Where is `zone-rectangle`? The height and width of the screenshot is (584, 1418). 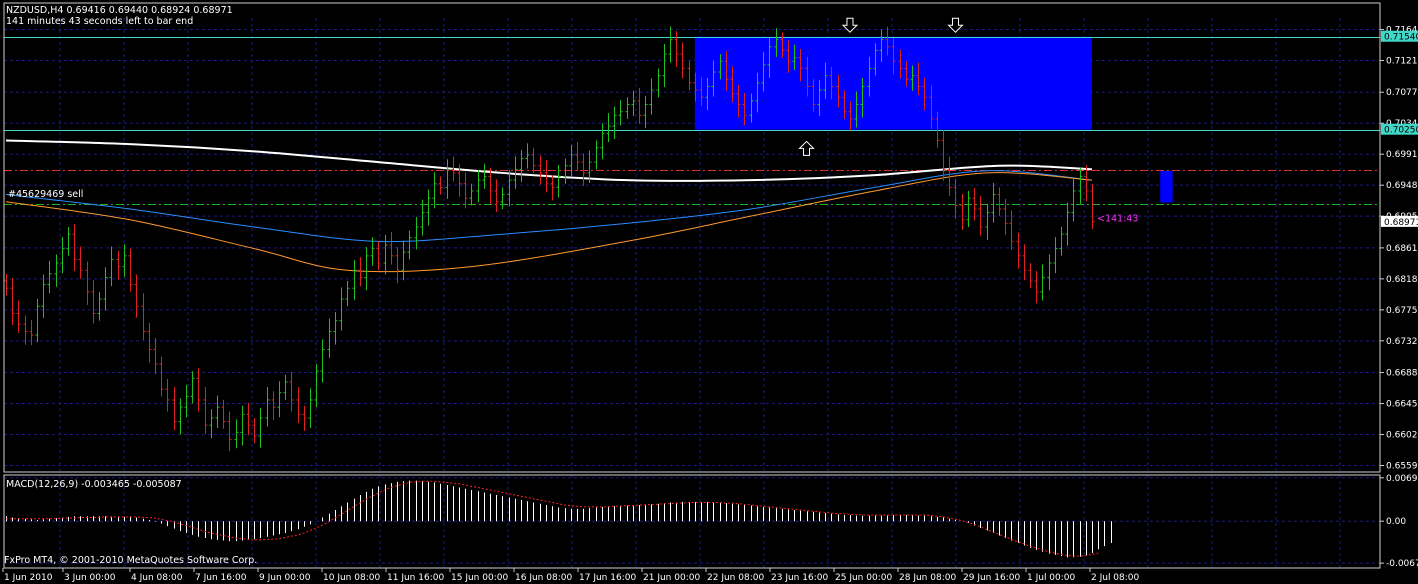
zone-rectangle is located at coordinates (1166, 186).